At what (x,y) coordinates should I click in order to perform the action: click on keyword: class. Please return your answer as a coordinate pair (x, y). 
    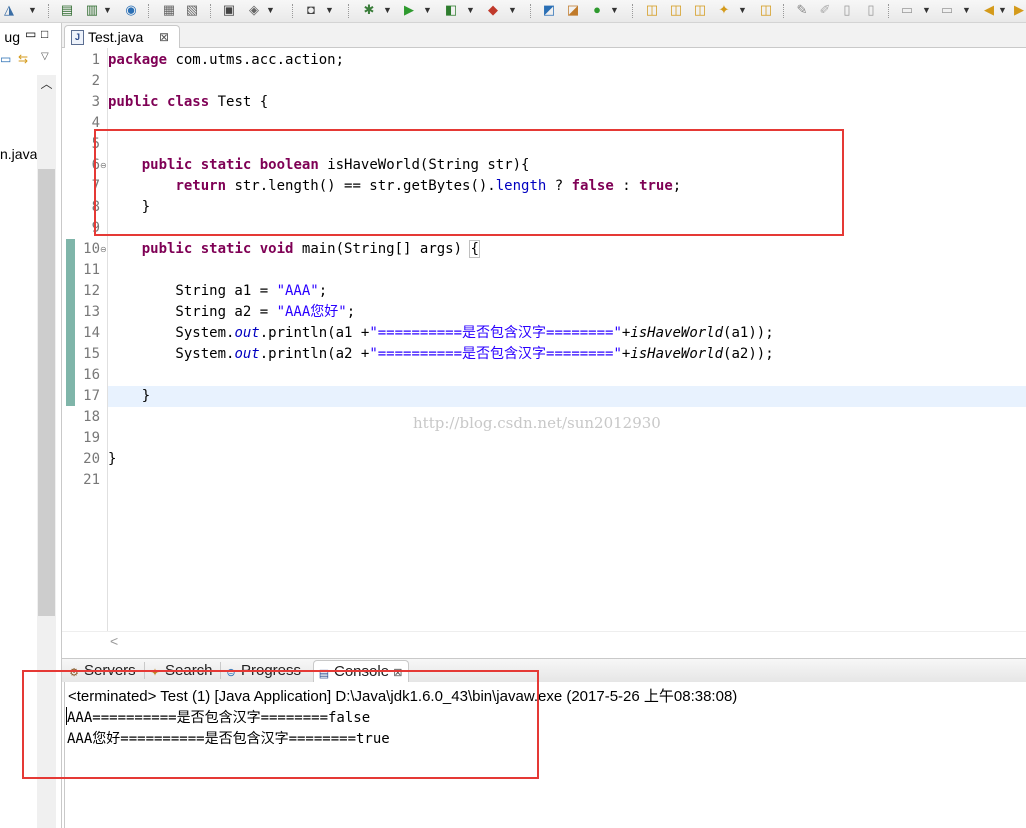
    Looking at the image, I should click on (188, 102).